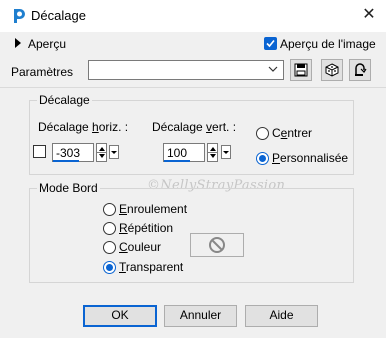 The height and width of the screenshot is (338, 386). Describe the element at coordinates (193, 87) in the screenshot. I see `separator` at that location.